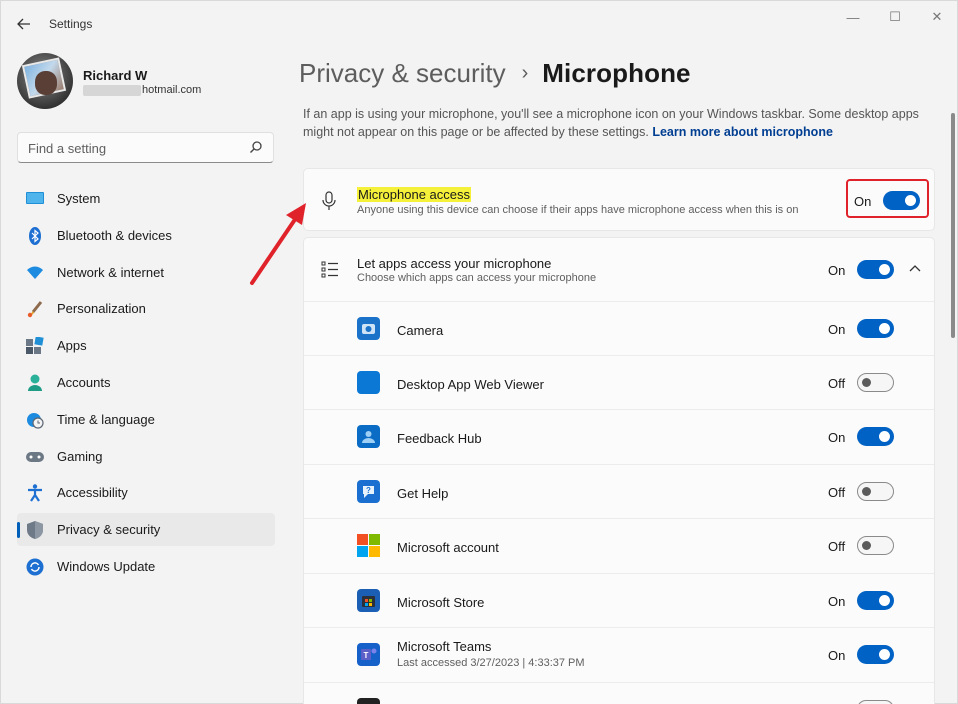  Describe the element at coordinates (915, 268) in the screenshot. I see `chevron-up-icon` at that location.